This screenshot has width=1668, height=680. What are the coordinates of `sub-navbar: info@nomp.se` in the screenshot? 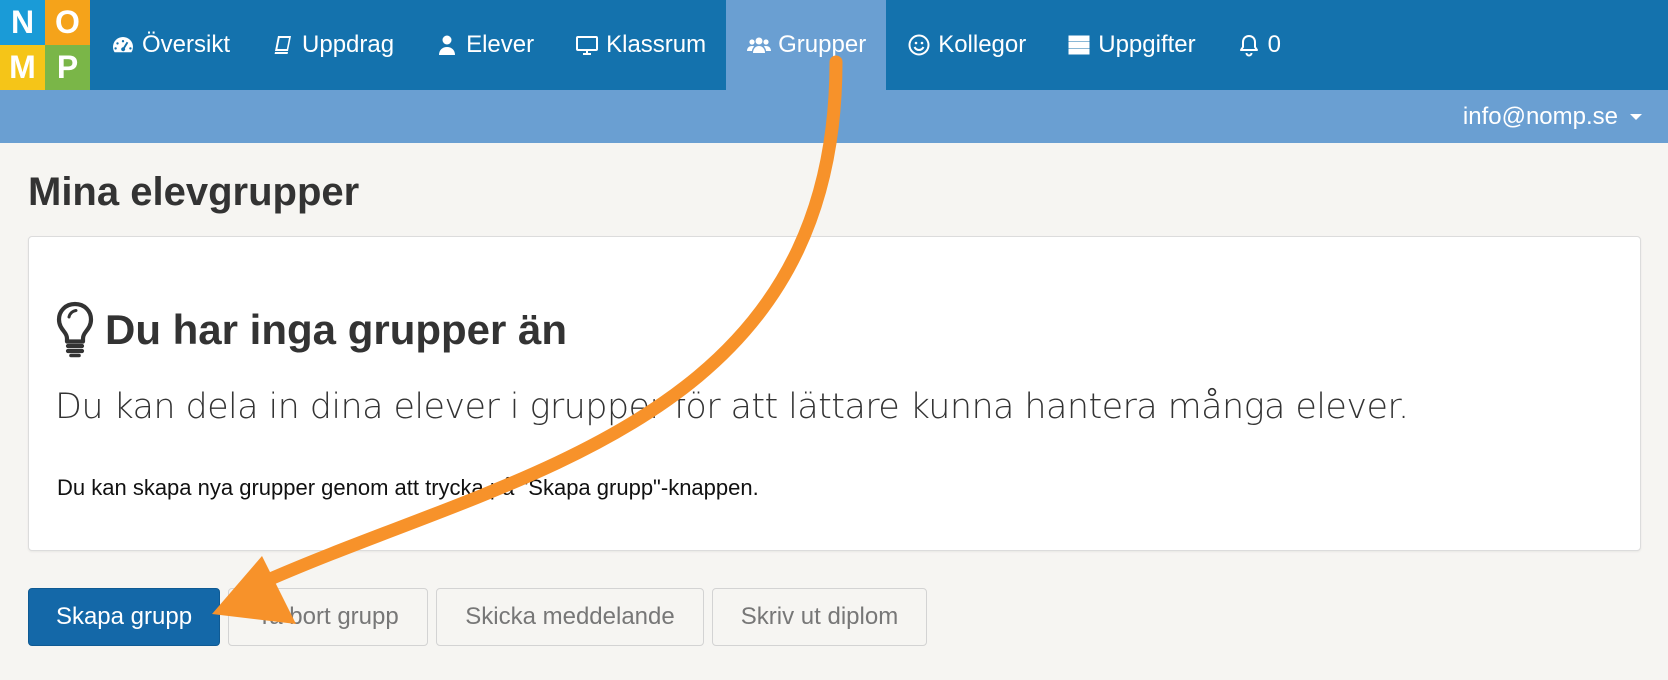 It's located at (834, 116).